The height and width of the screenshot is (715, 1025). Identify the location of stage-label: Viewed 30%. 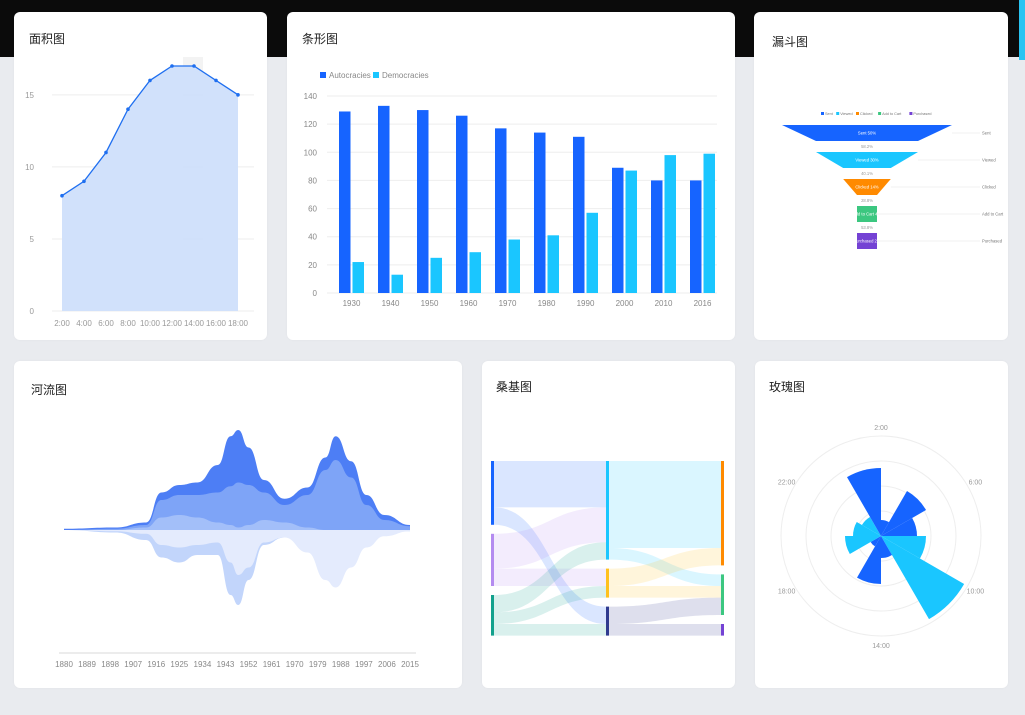
(866, 160).